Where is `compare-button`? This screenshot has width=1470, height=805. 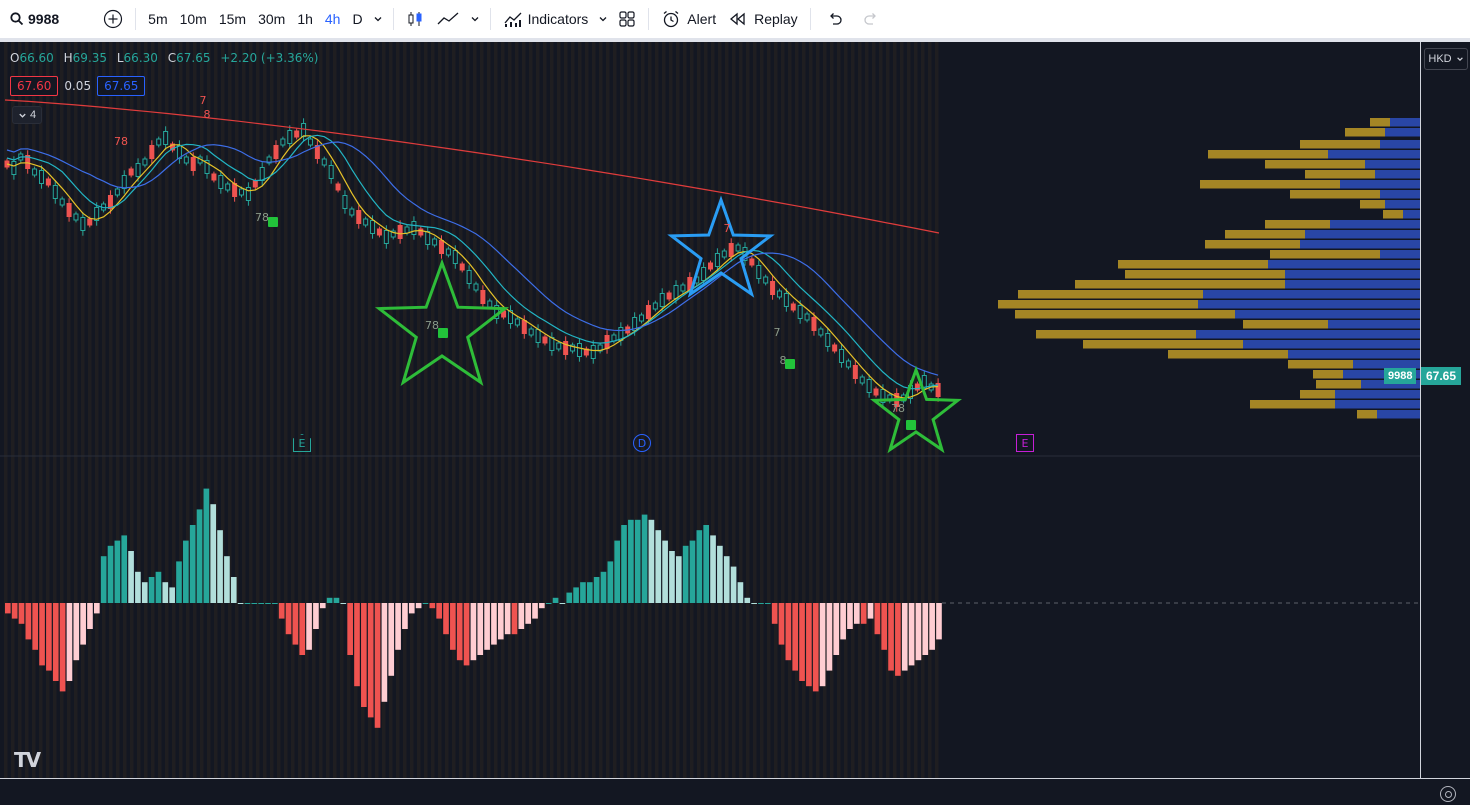
compare-button is located at coordinates (113, 19).